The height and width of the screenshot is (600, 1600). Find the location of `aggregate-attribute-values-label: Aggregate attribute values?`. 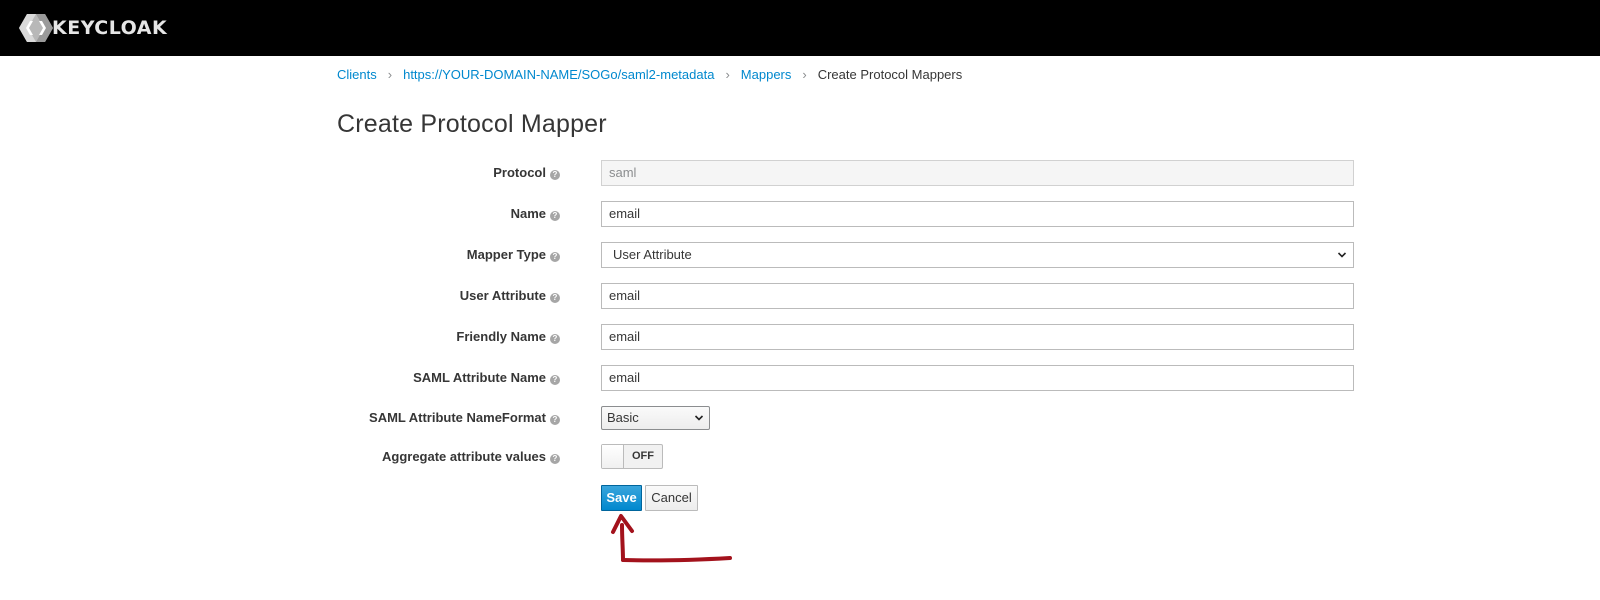

aggregate-attribute-values-label: Aggregate attribute values? is located at coordinates (471, 457).